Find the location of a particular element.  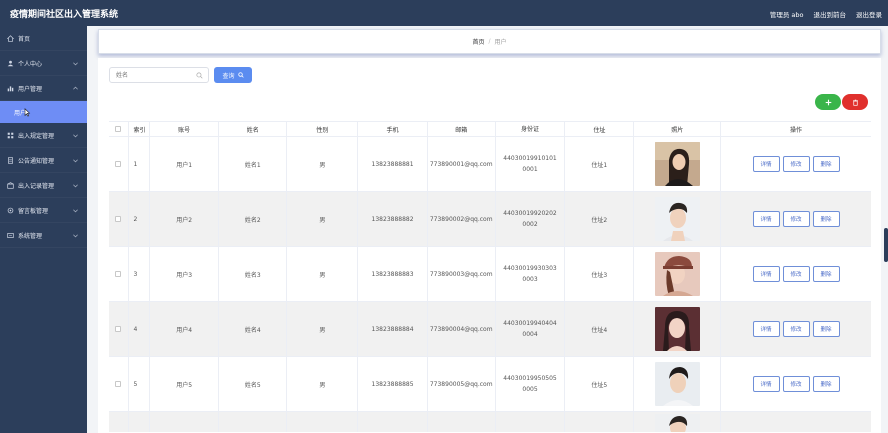

cell-address is located at coordinates (600, 422).